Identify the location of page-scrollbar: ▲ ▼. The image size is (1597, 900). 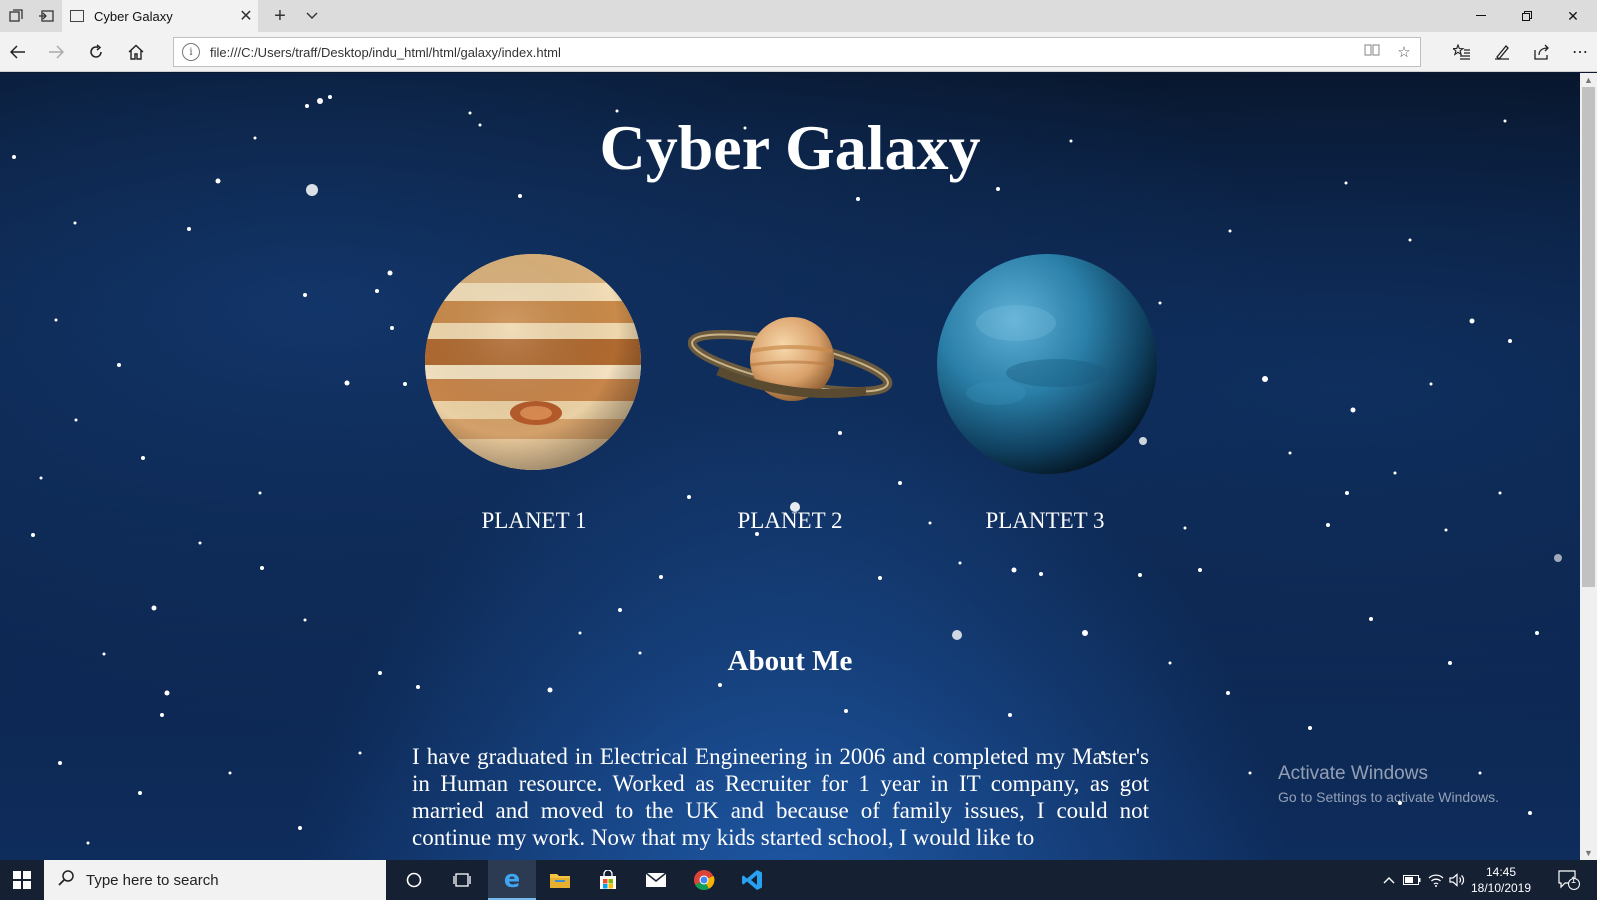
(1588, 466).